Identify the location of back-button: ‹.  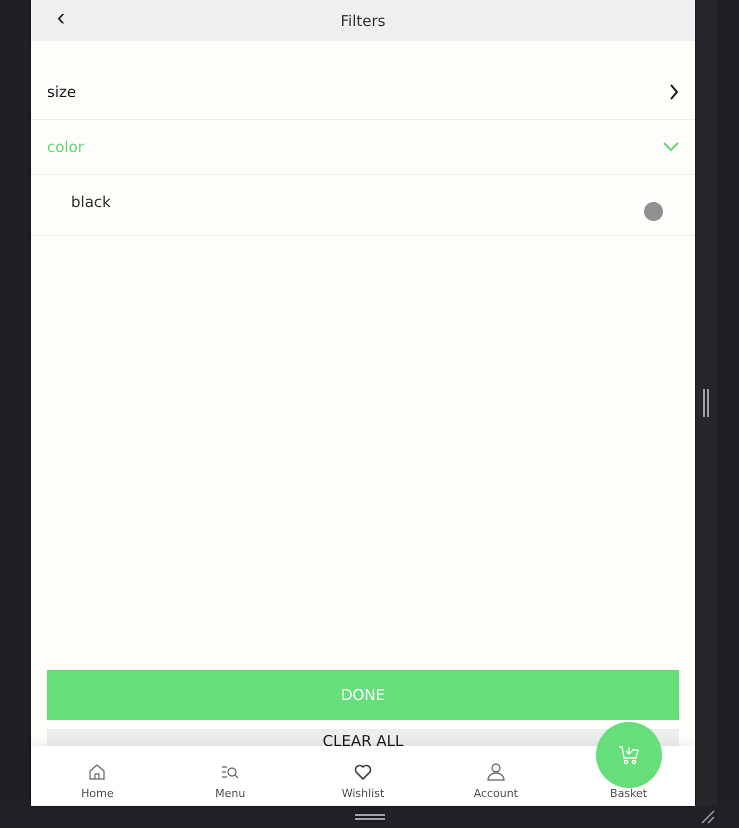
(61, 18).